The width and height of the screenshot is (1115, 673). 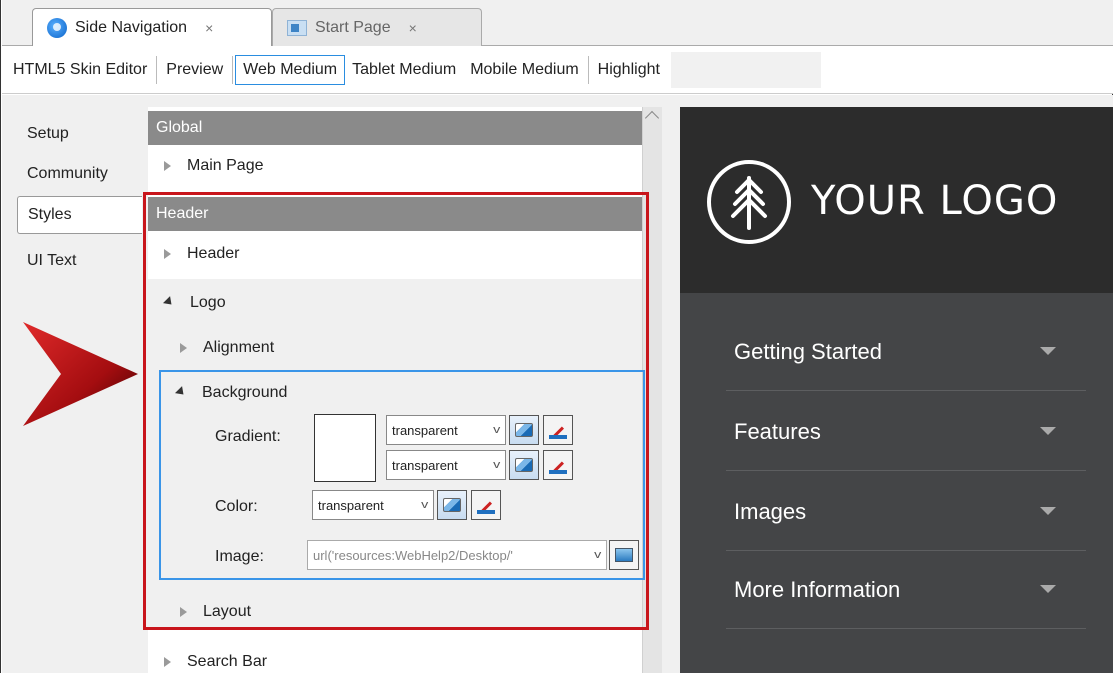 What do you see at coordinates (395, 612) in the screenshot?
I see `tree-item-layout: Layout` at bounding box center [395, 612].